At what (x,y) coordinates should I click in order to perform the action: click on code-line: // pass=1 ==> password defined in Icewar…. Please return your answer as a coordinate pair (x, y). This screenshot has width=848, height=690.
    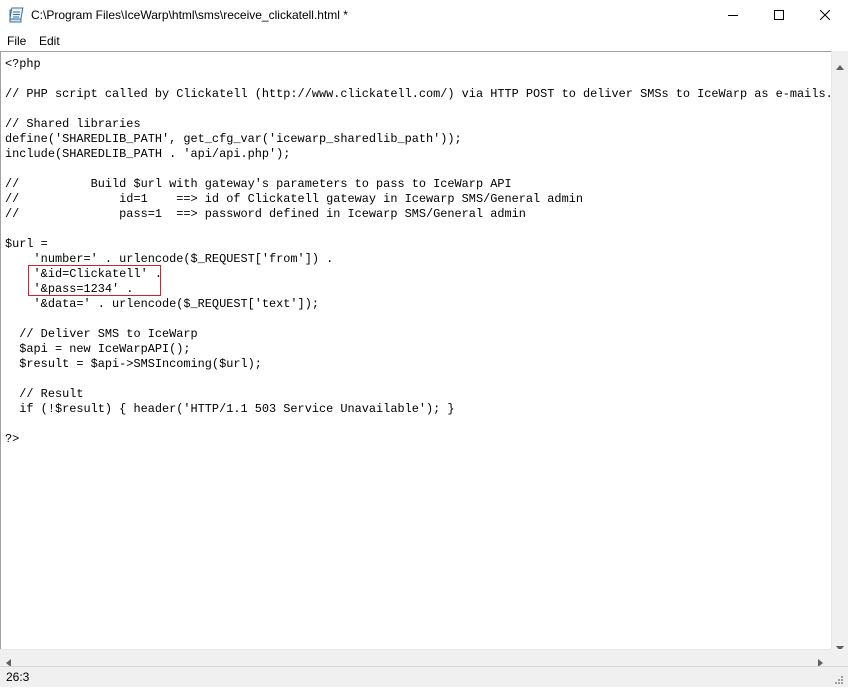
    Looking at the image, I should click on (265, 214).